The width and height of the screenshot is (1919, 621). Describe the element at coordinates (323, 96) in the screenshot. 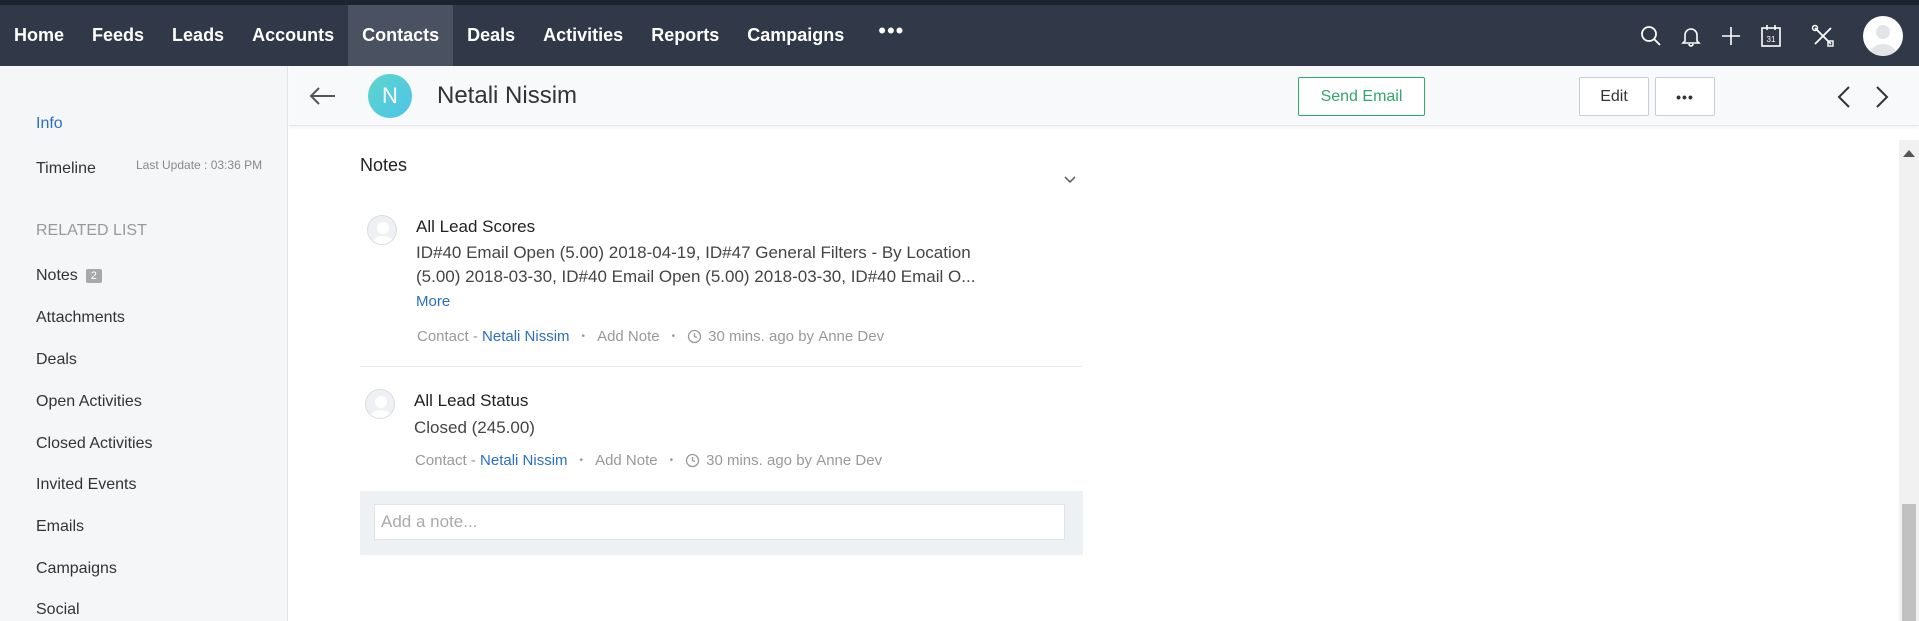

I see `back-arrow-icon` at that location.